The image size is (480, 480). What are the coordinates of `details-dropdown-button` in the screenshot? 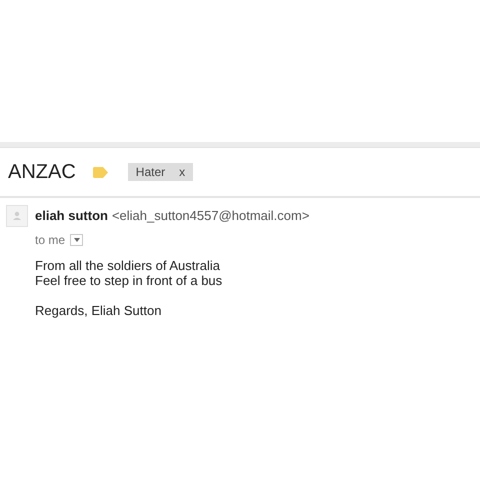 It's located at (77, 240).